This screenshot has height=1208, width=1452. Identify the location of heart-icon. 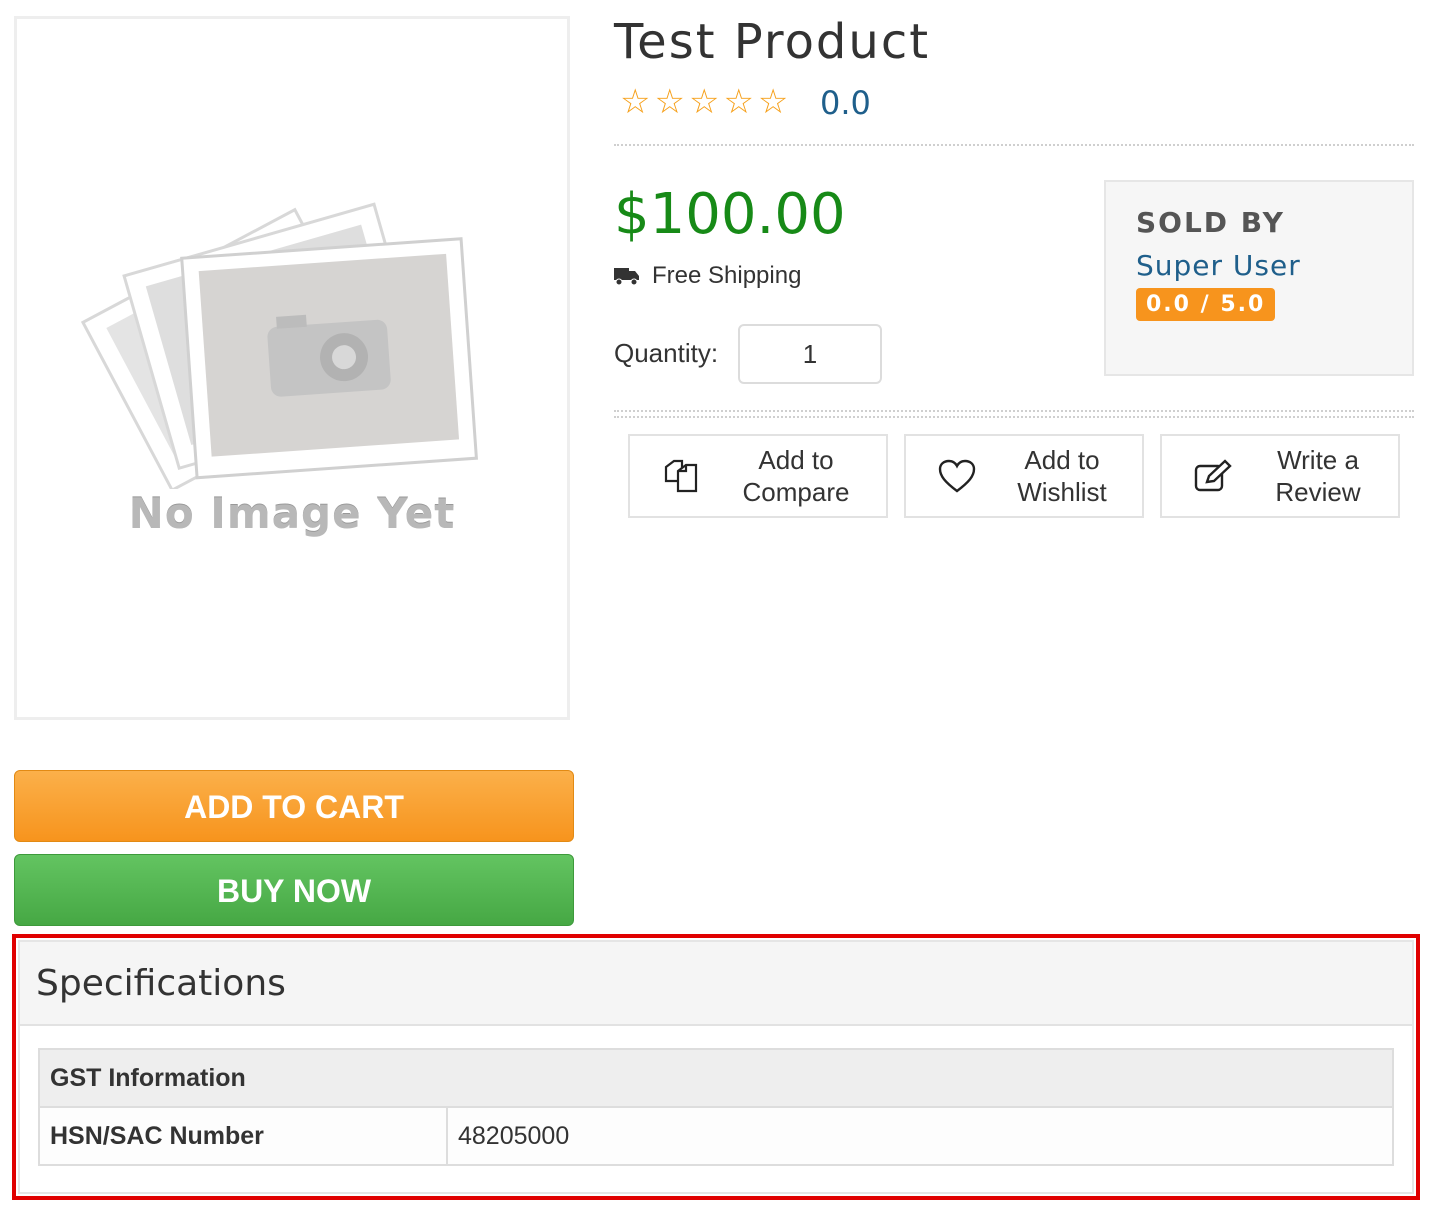
(957, 476).